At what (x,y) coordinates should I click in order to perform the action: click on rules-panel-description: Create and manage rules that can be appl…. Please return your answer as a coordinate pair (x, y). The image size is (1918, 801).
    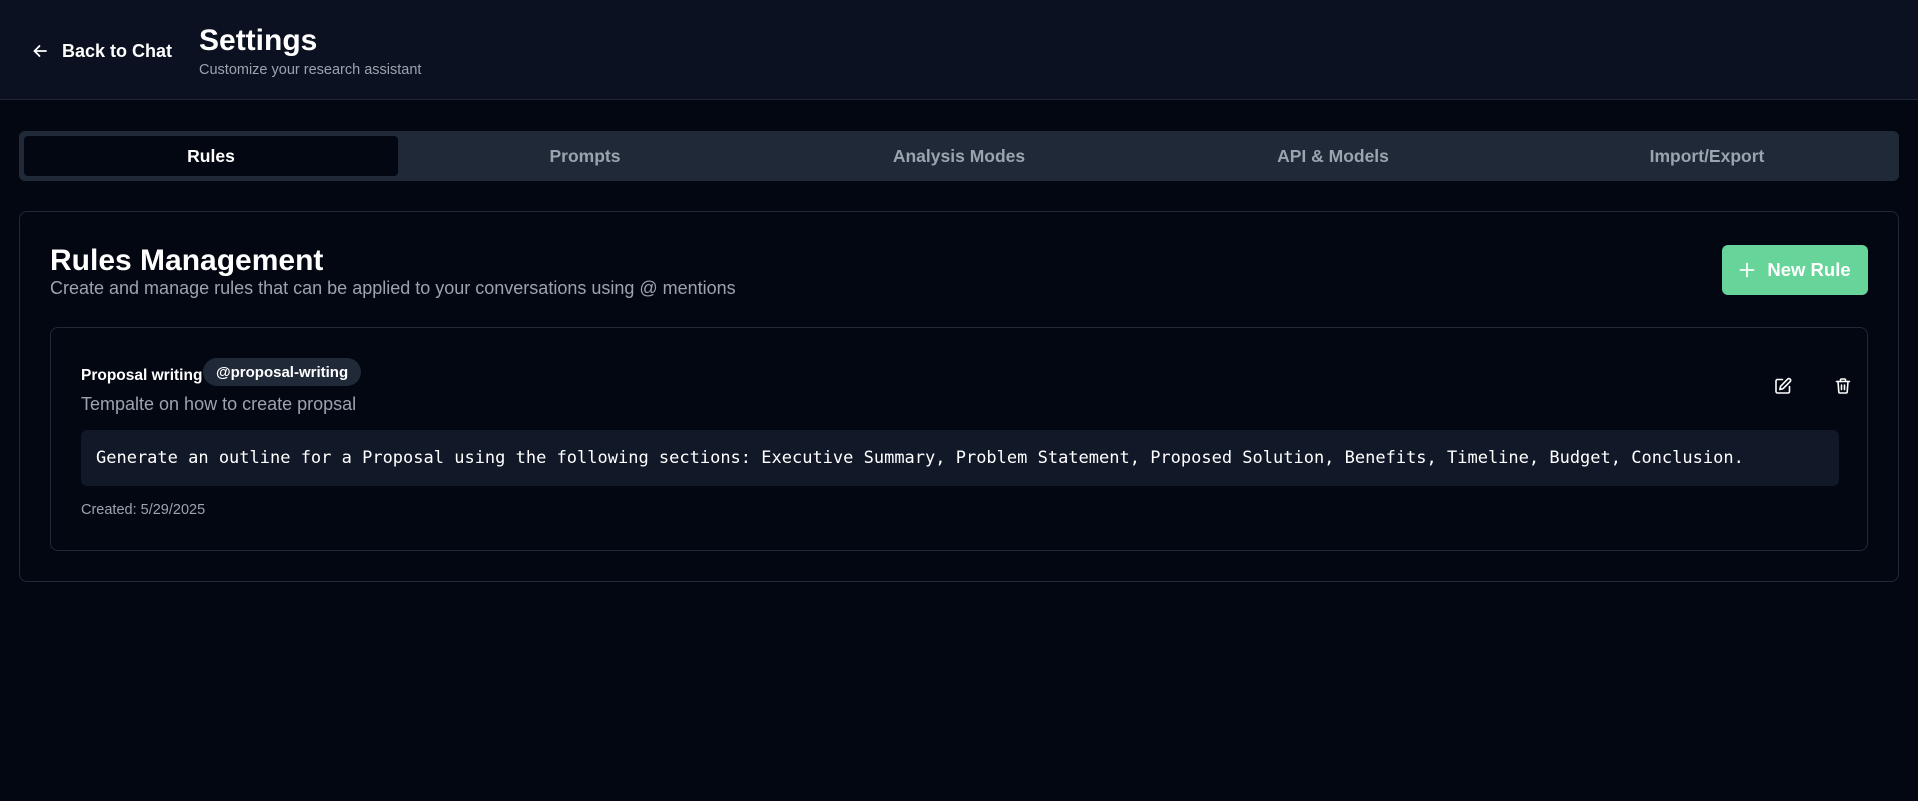
    Looking at the image, I should click on (393, 288).